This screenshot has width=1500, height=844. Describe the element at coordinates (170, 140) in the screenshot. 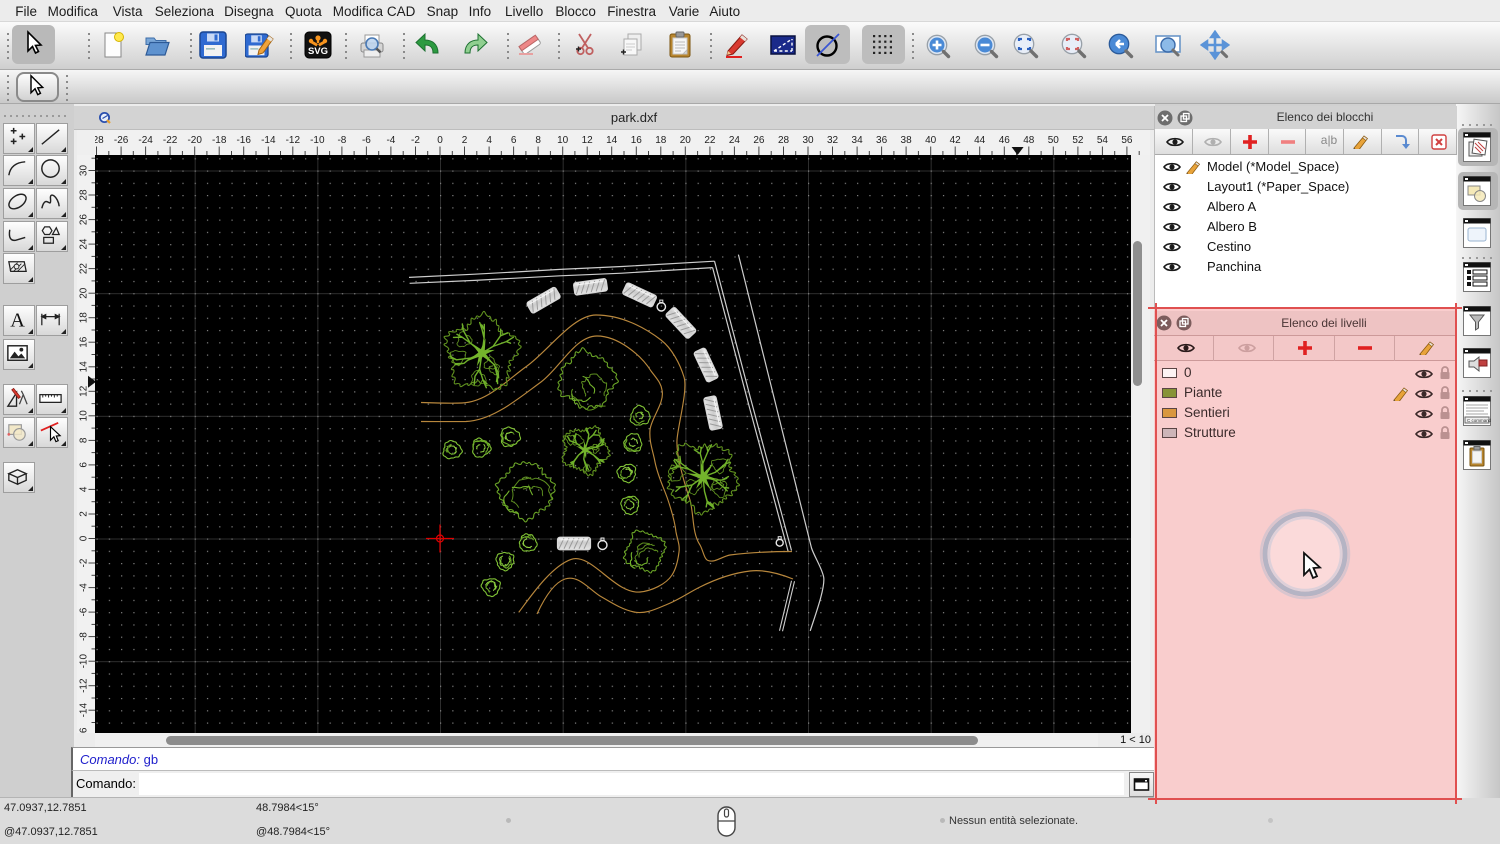

I see `svg-text: -22` at that location.